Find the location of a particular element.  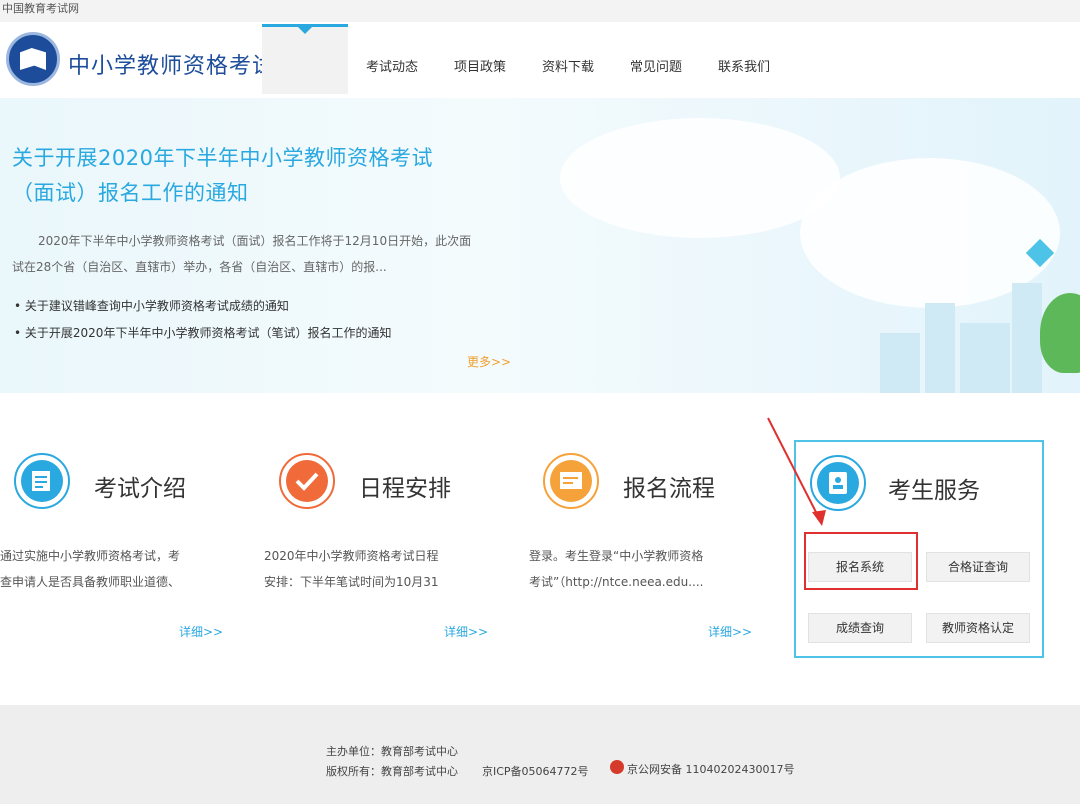

service-desc-line1: 登录。考生登录“中小学教师资格 is located at coordinates (616, 556).